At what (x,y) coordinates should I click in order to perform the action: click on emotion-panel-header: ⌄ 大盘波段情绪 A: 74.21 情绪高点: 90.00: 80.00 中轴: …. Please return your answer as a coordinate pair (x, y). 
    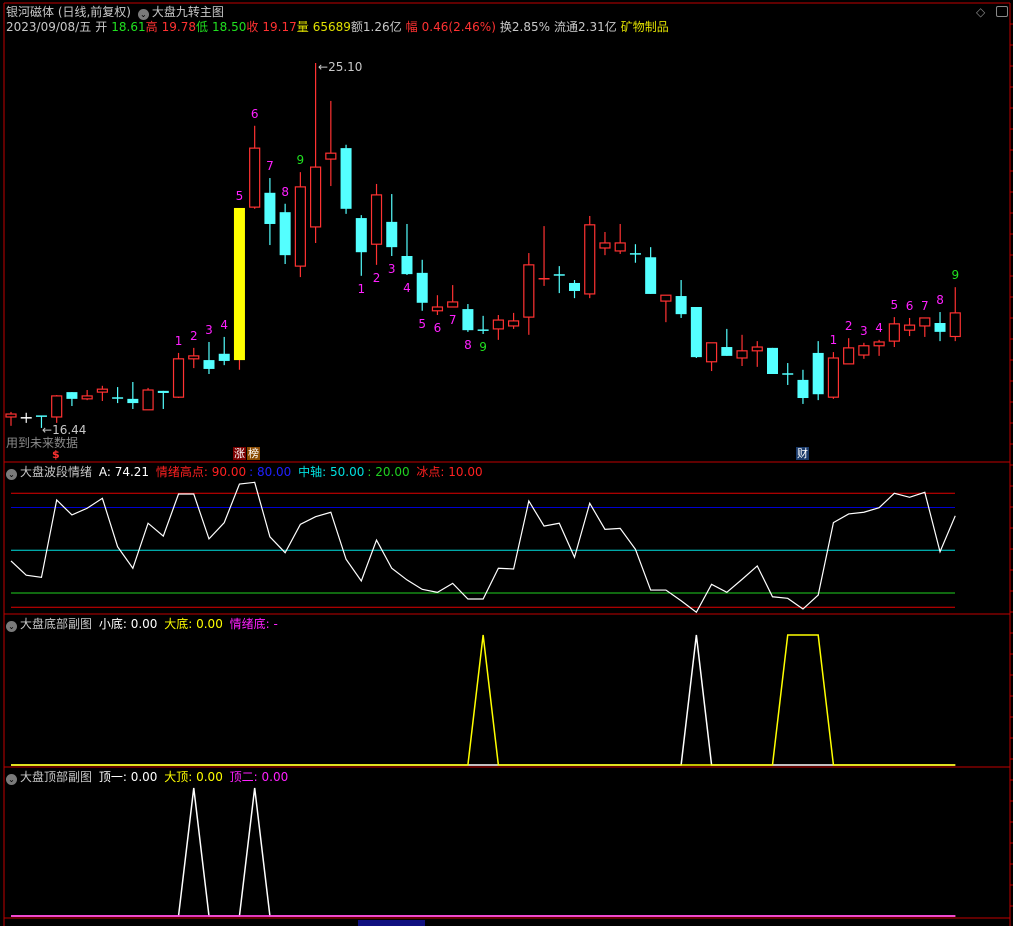
    Looking at the image, I should click on (246, 472).